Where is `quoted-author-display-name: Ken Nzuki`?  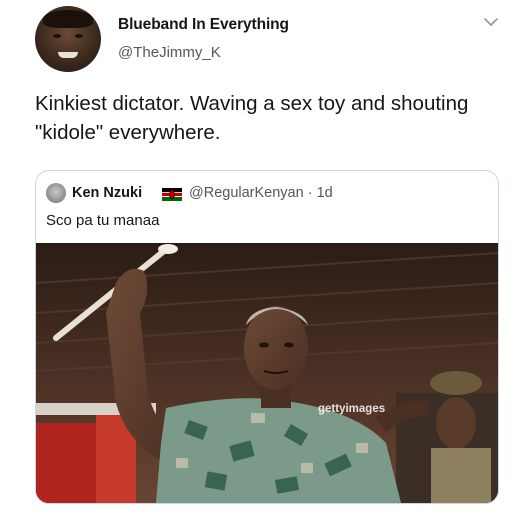
quoted-author-display-name: Ken Nzuki is located at coordinates (107, 193).